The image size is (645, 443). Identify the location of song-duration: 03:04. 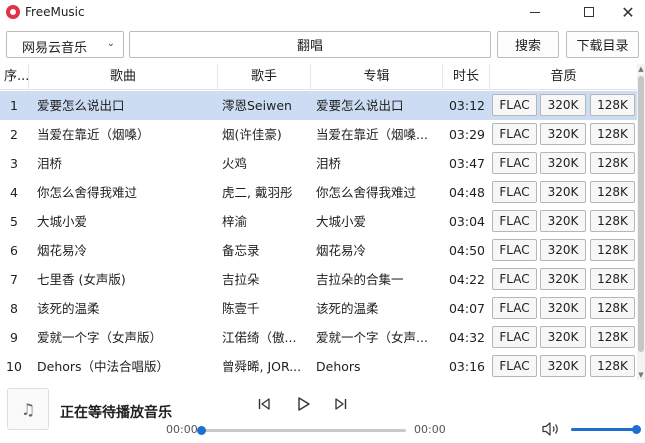
(467, 221).